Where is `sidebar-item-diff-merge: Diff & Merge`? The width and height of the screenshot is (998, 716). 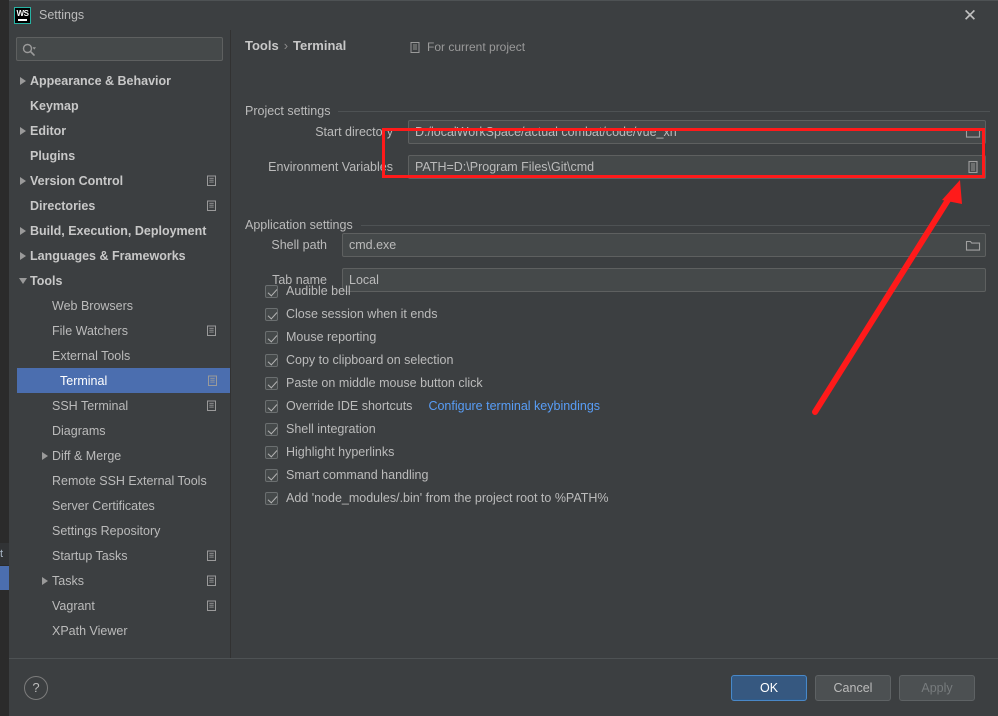
sidebar-item-diff-merge: Diff & Merge is located at coordinates (119, 455).